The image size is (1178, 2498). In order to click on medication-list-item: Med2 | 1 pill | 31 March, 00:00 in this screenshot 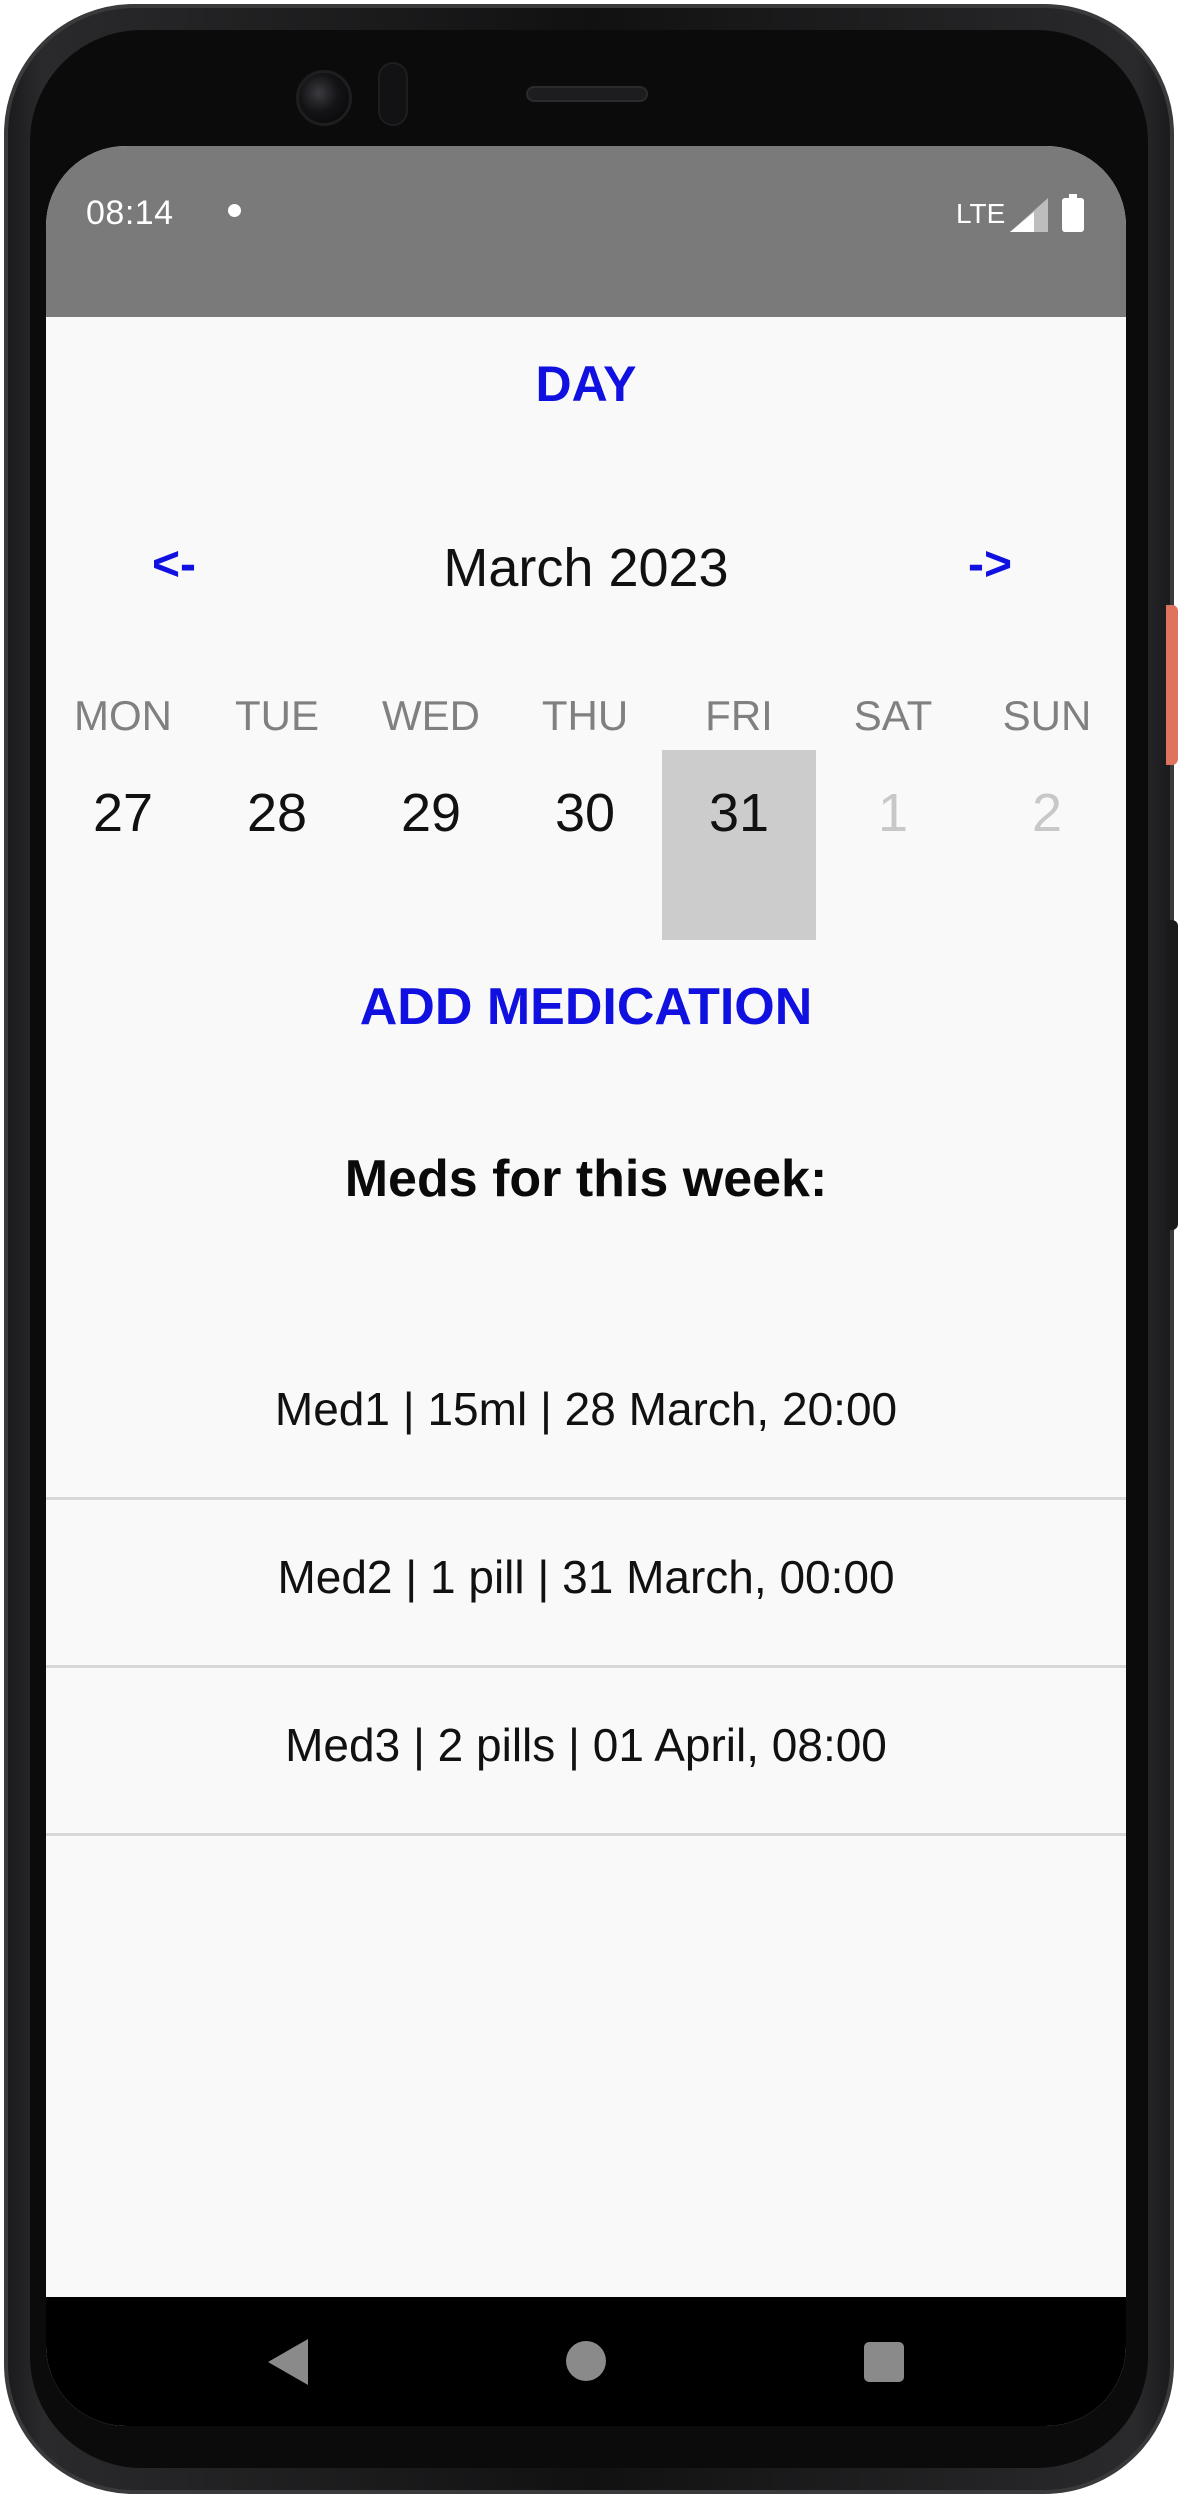, I will do `click(586, 1584)`.